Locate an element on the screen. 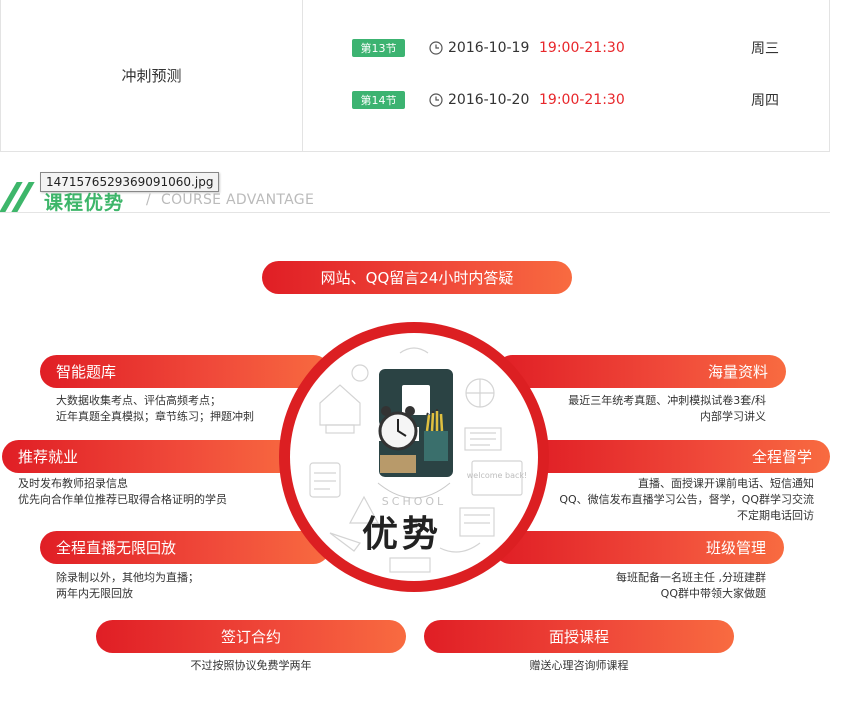  feature-pill-supervision: 全程督学 is located at coordinates (680, 456).